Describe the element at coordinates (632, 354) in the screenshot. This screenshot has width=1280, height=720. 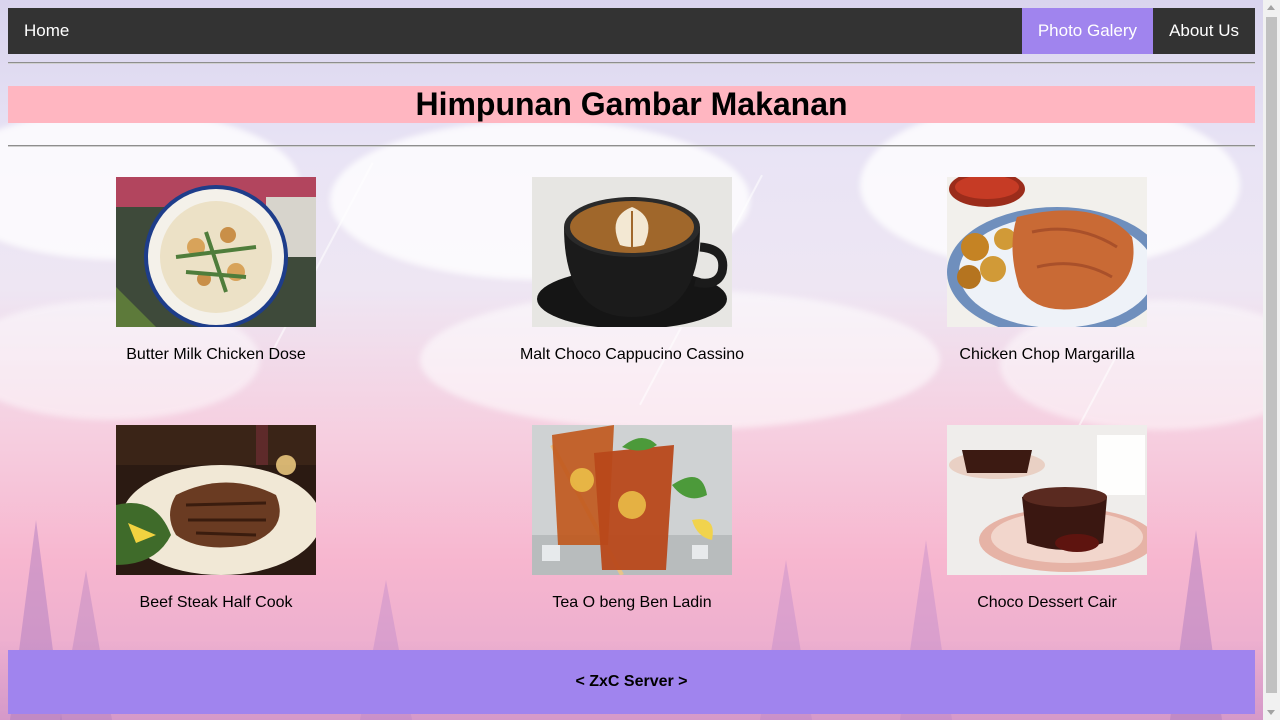
I see `gallery-caption: Malt Choco Cappucino Cassino` at that location.